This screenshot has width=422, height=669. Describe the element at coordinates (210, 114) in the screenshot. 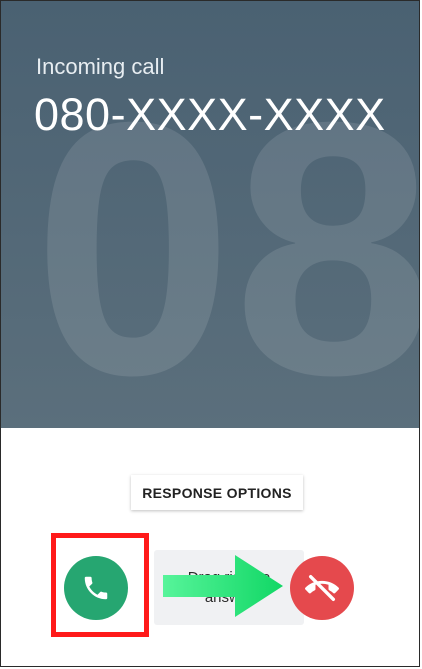

I see `caller-number: 080-XXXX-XXXX` at that location.